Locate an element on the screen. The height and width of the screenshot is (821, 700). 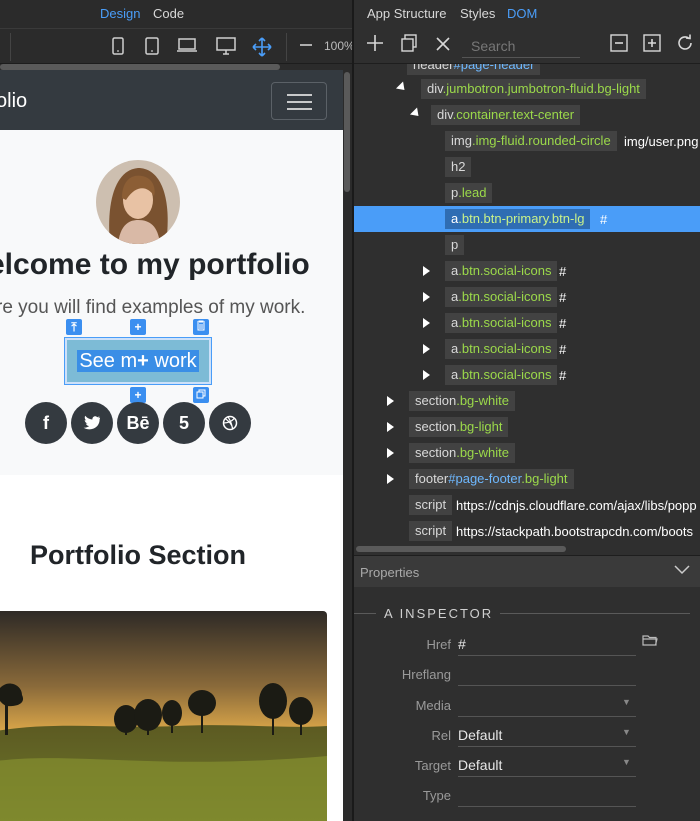
href-input: # is located at coordinates (547, 645).